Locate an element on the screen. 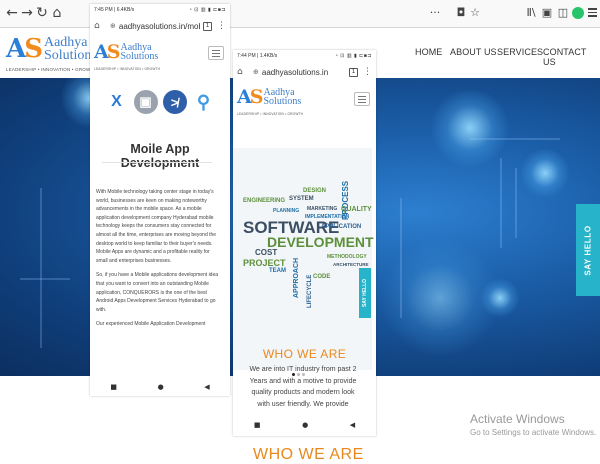 The width and height of the screenshot is (600, 464). say-hello-tab: SAY HELLO is located at coordinates (588, 250).